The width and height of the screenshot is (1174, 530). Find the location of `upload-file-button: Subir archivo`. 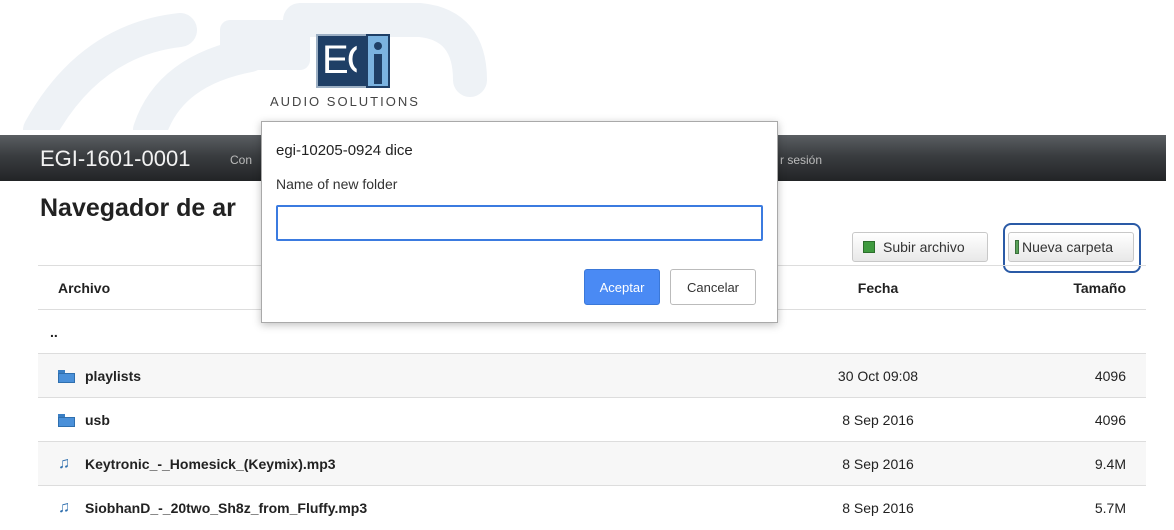

upload-file-button: Subir archivo is located at coordinates (920, 247).